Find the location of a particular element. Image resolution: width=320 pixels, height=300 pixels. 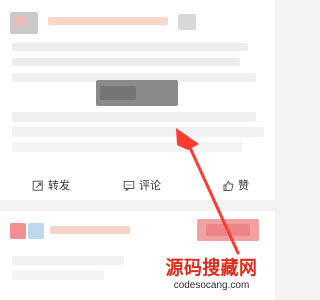

blurred-avatar is located at coordinates (18, 231).